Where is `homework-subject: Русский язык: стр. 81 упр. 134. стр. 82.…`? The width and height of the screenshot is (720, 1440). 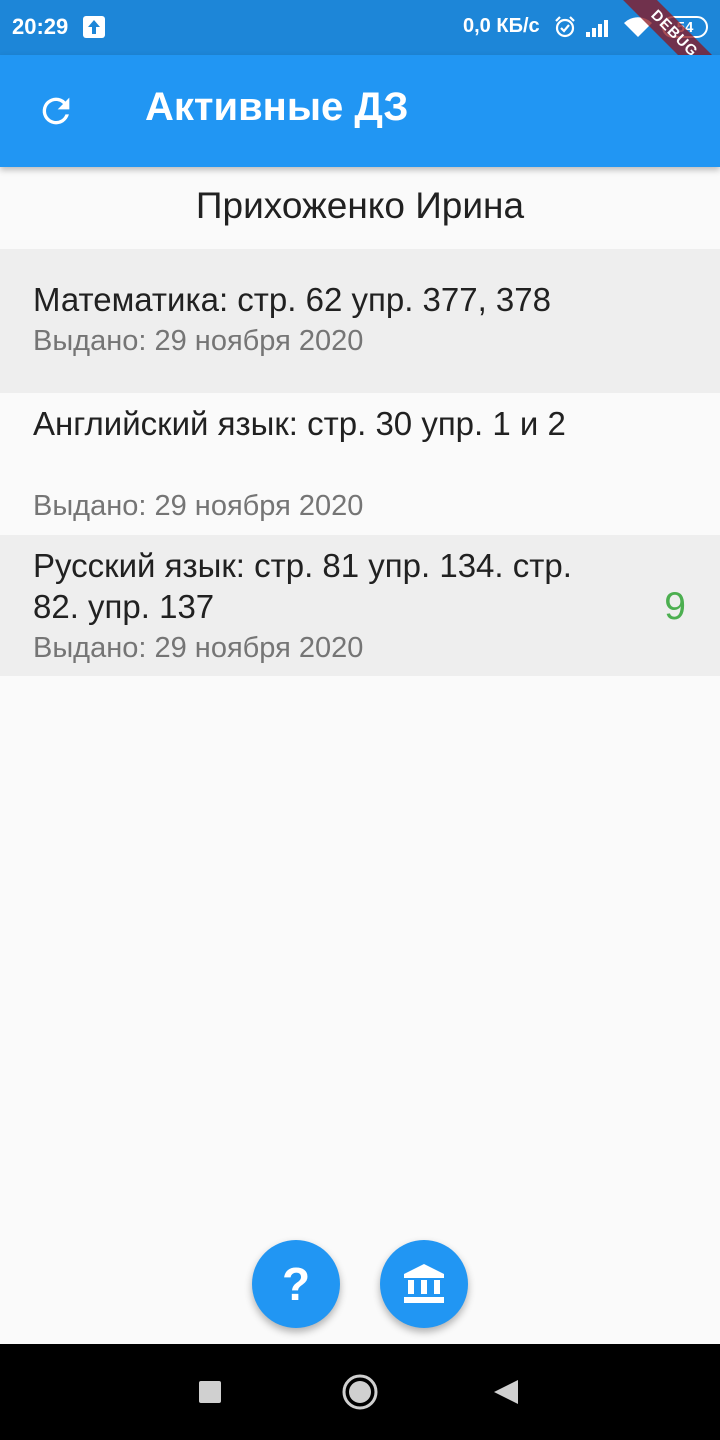
homework-subject: Русский язык: стр. 81 упр. 134. стр. 82.… is located at coordinates (302, 586).